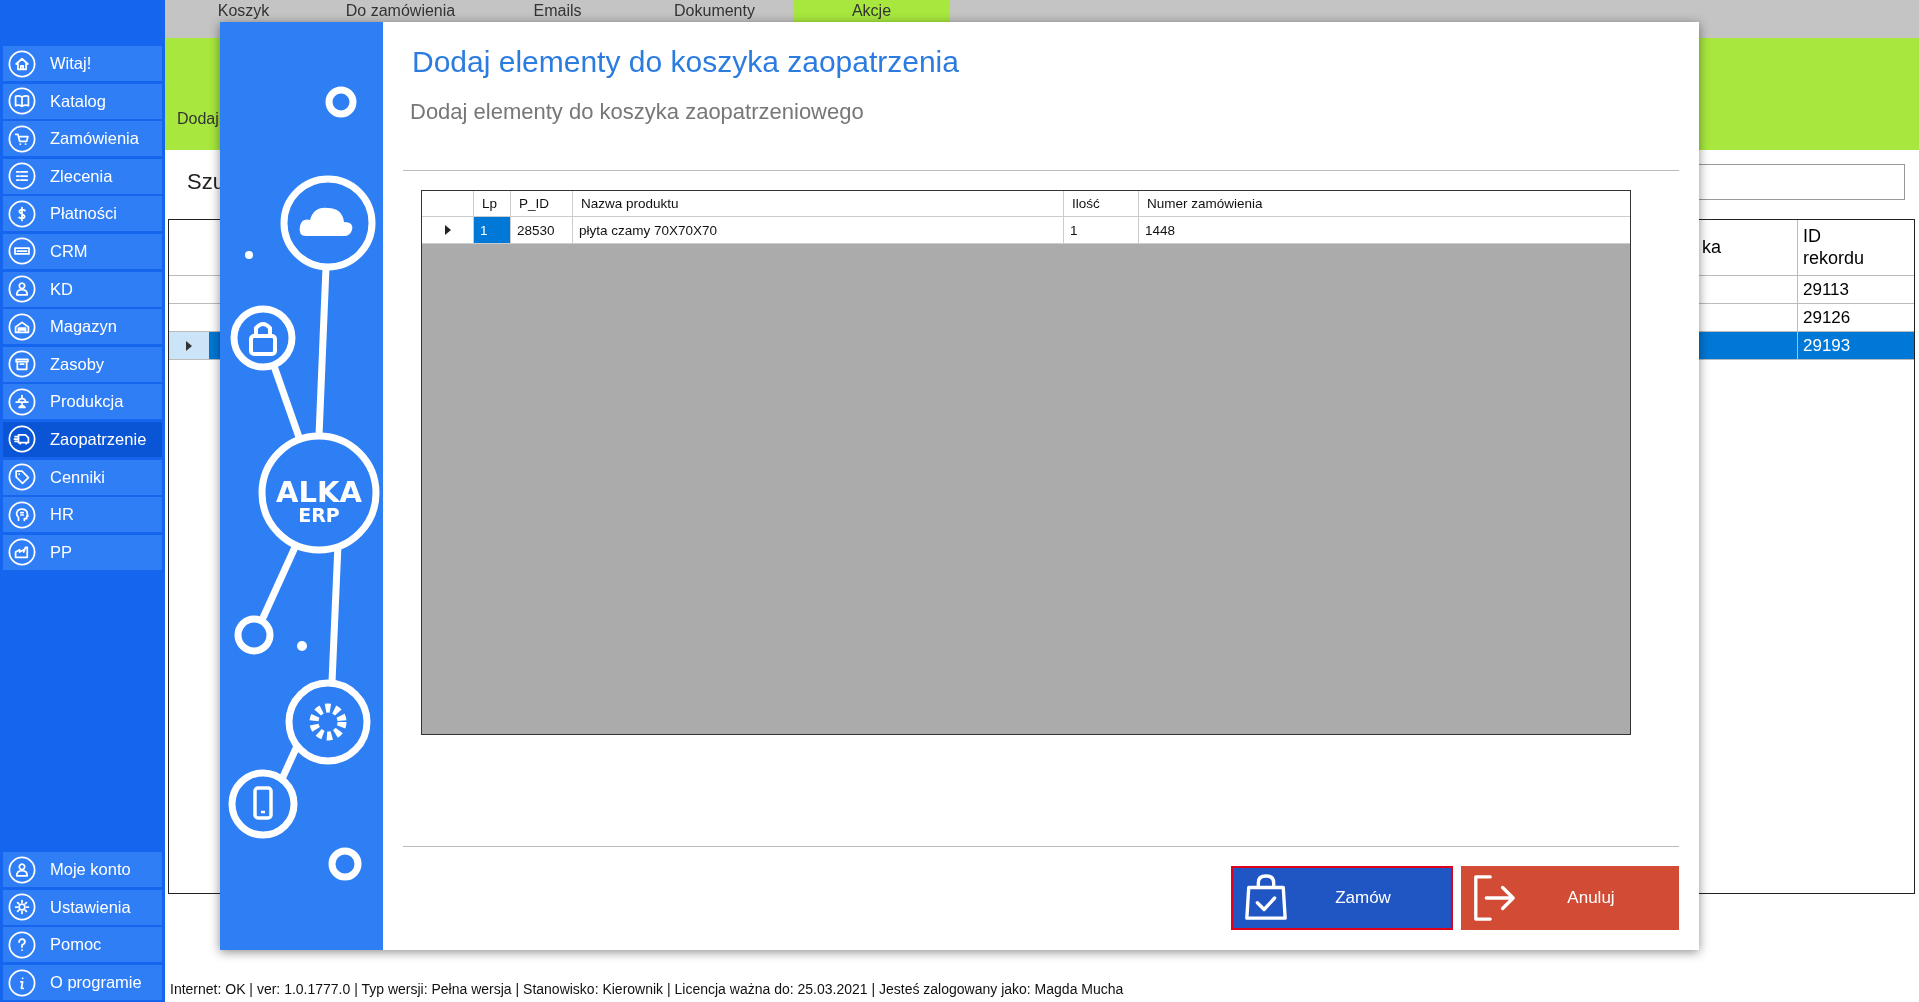 The height and width of the screenshot is (1002, 1919). I want to click on sidebar-item: Zlecenia, so click(82, 176).